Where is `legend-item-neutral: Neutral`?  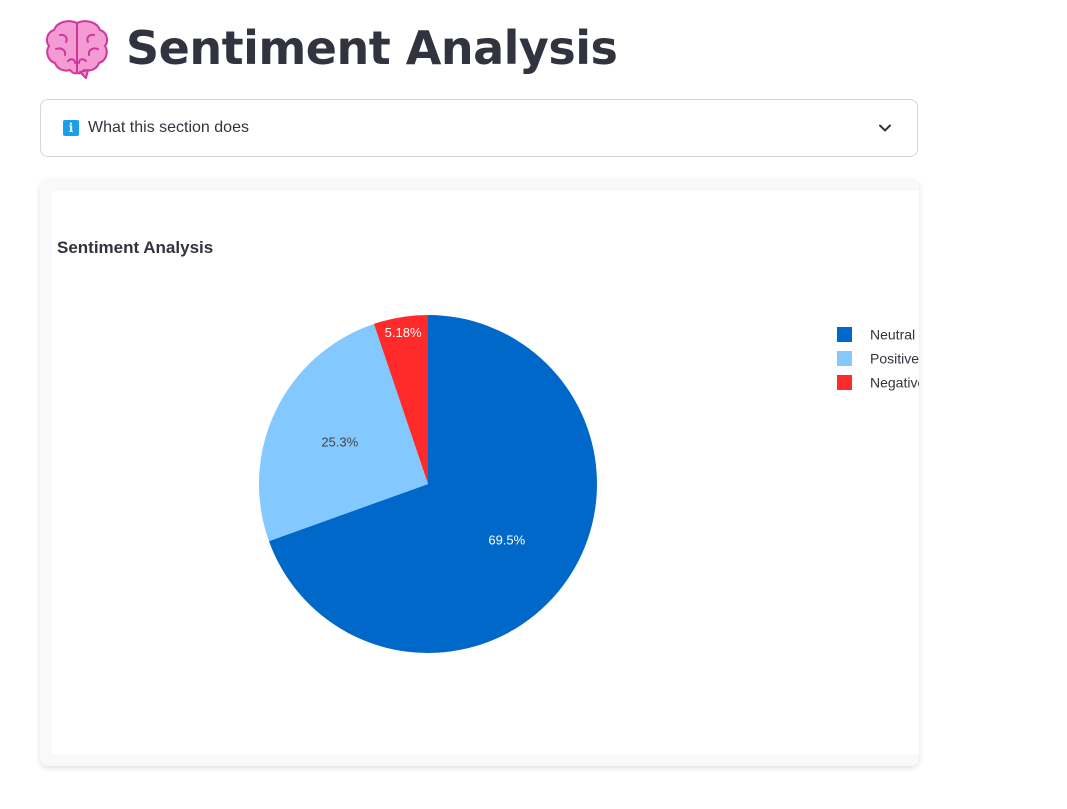 legend-item-neutral: Neutral is located at coordinates (876, 335).